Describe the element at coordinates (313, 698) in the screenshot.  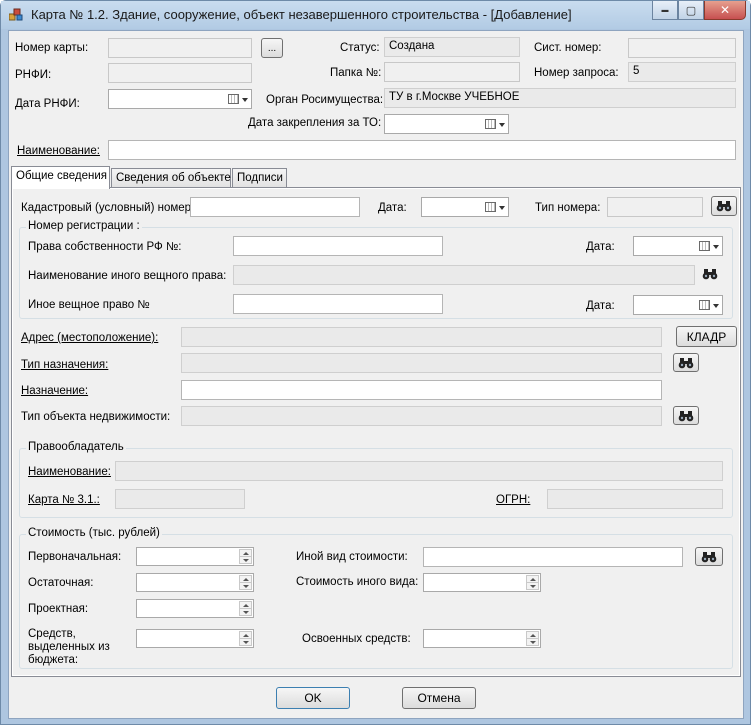
I see `ok-button: OK` at that location.